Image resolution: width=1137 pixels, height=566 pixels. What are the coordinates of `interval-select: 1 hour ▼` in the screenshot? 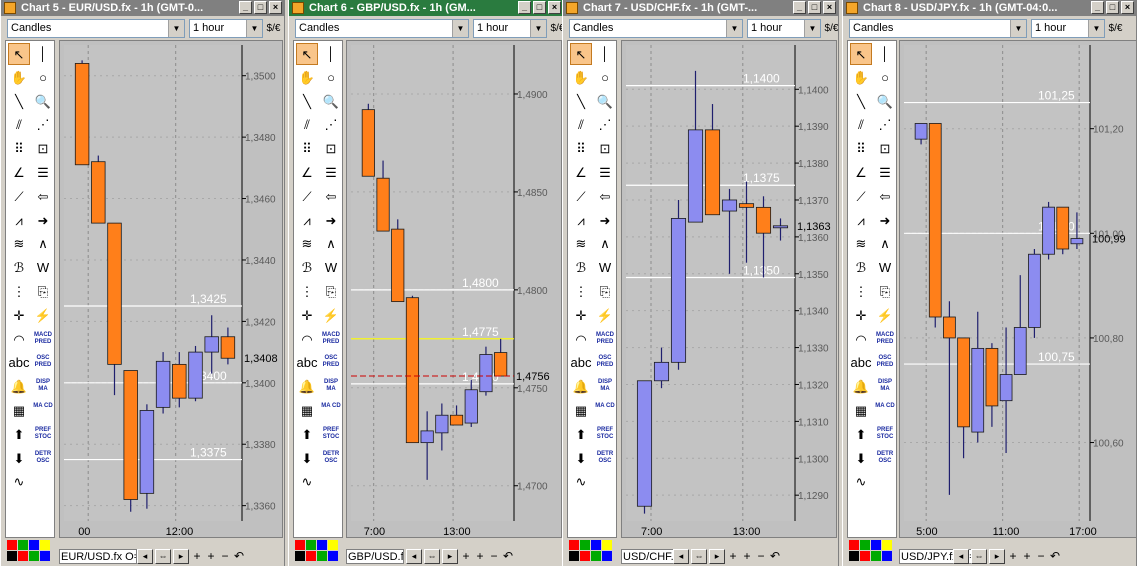 It's located at (784, 28).